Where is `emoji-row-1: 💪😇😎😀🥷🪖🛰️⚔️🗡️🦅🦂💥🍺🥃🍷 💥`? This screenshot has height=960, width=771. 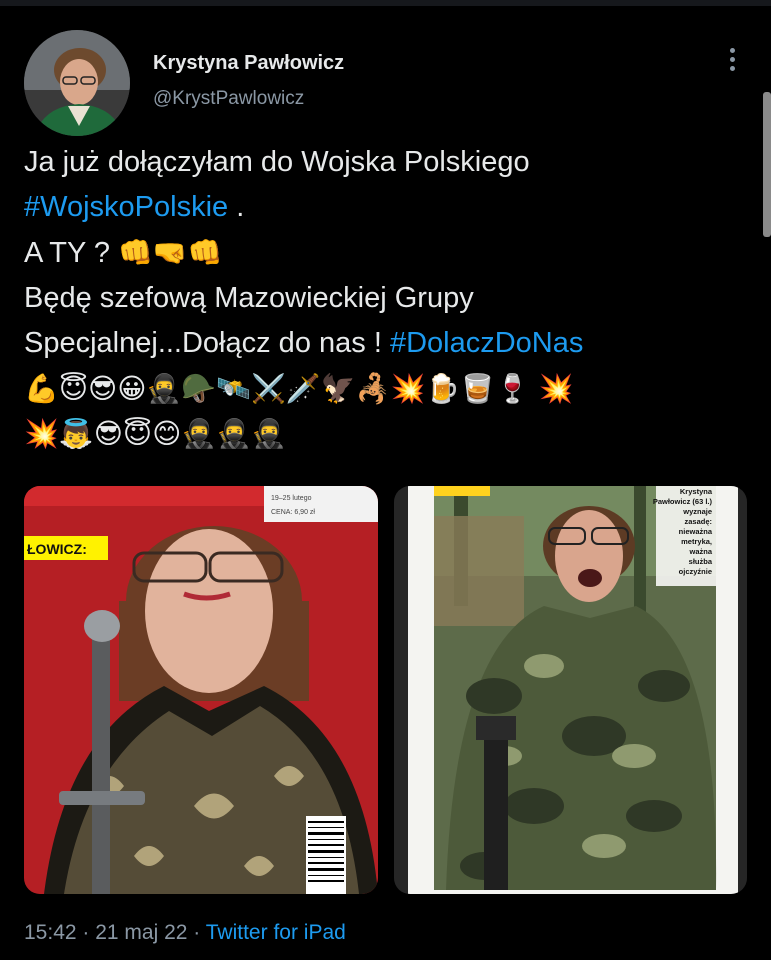 emoji-row-1: 💪😇😎😀🥷🪖🛰️⚔️🗡️🦅🦂💥🍺🥃🍷 💥 is located at coordinates (299, 388).